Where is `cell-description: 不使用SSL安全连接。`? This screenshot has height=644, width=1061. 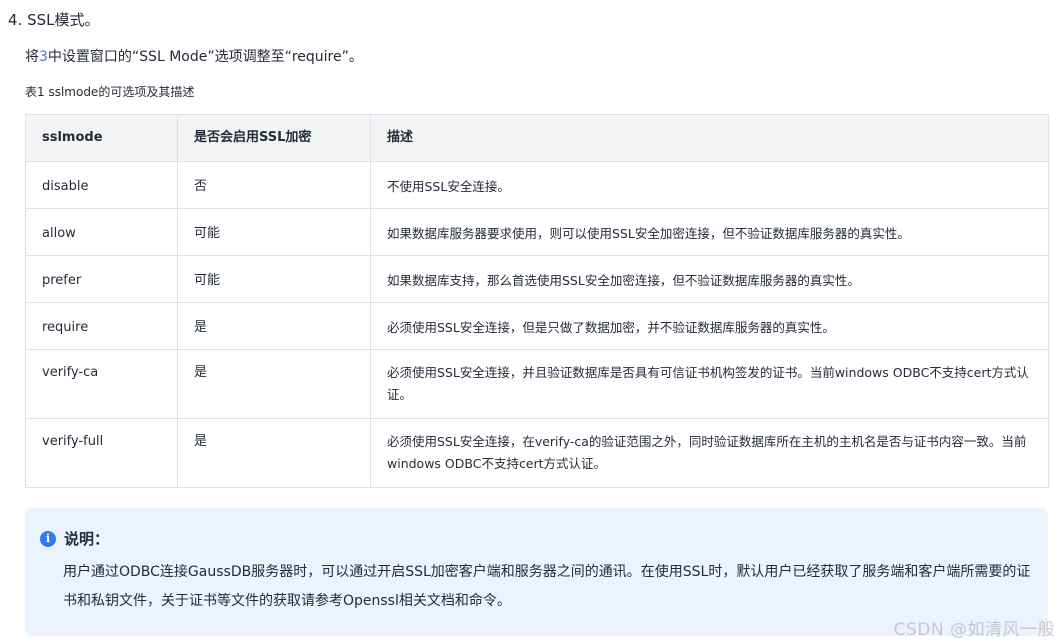
cell-description: 不使用SSL安全连接。 is located at coordinates (709, 185).